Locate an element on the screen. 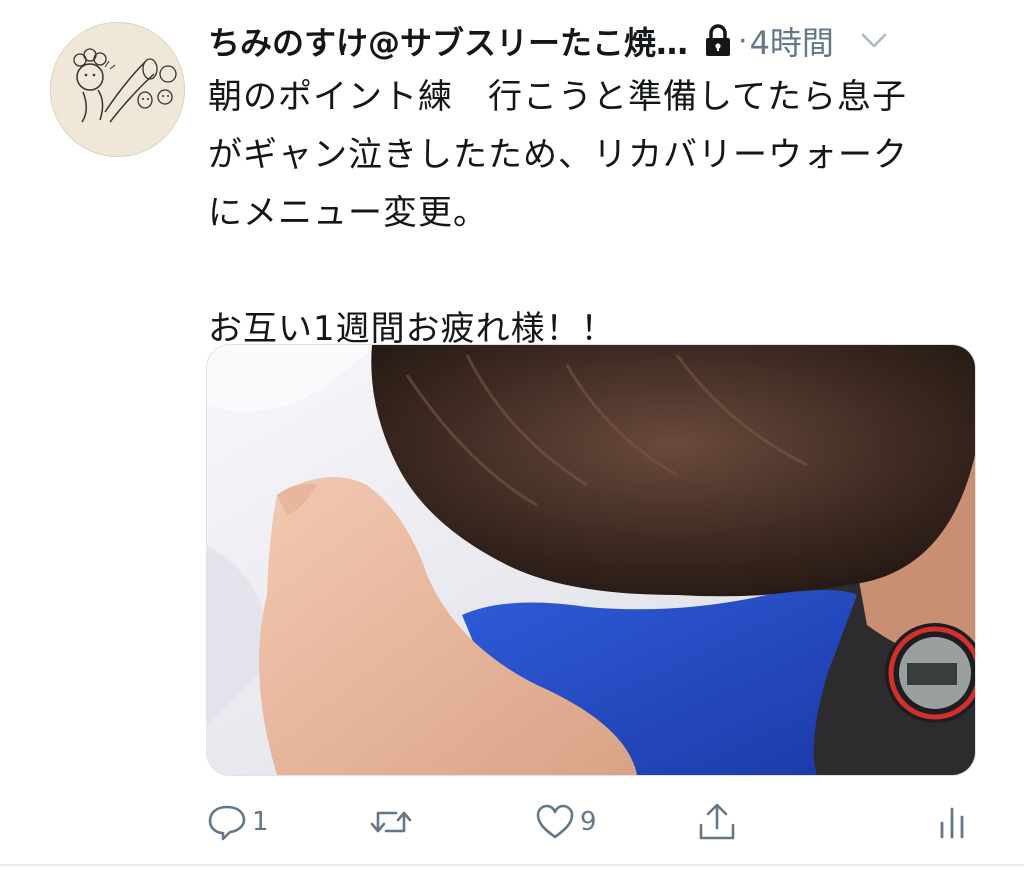 This screenshot has height=870, width=1024. timestamp: 4時間 is located at coordinates (792, 41).